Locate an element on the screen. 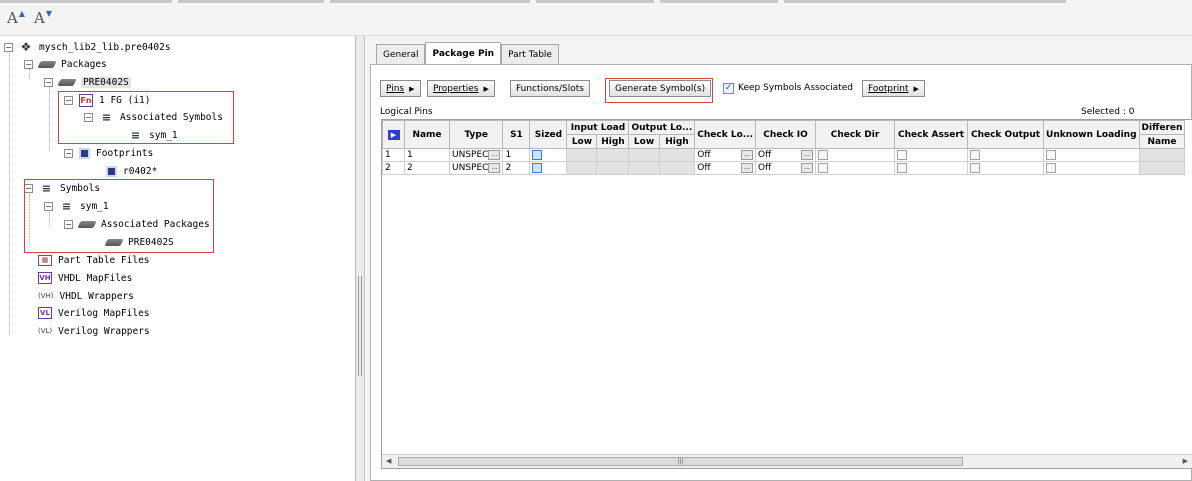 The height and width of the screenshot is (481, 1192). col-output-low: Low is located at coordinates (644, 141).